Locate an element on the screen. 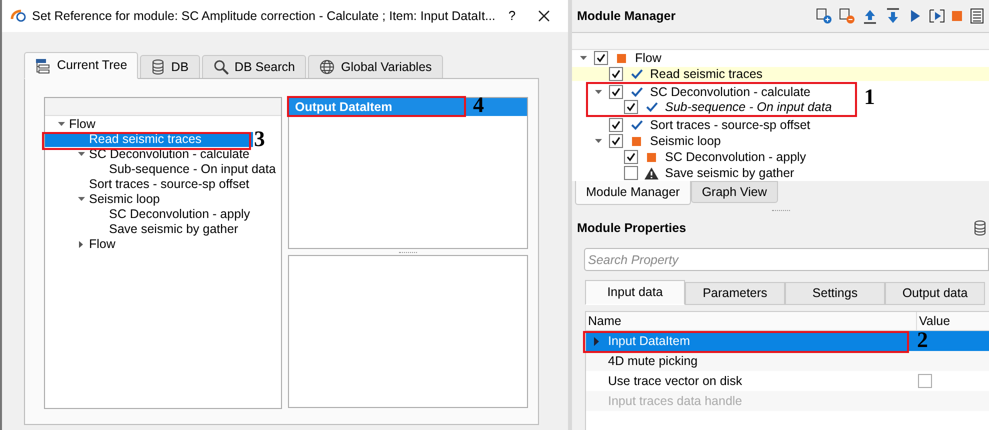 The width and height of the screenshot is (989, 430). app-logo-icon is located at coordinates (19, 16).